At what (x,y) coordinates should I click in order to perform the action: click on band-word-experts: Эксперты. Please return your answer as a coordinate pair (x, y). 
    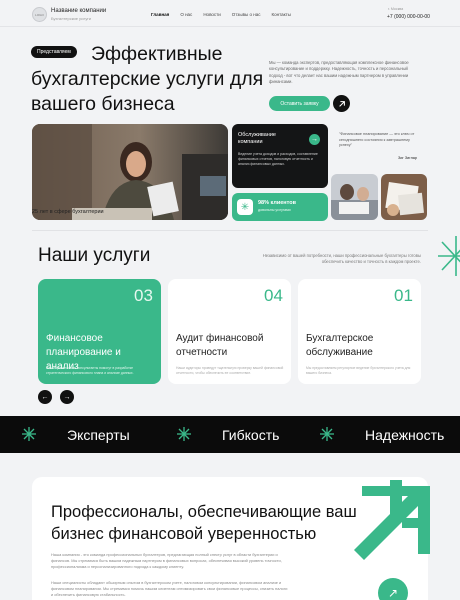
    Looking at the image, I should click on (98, 435).